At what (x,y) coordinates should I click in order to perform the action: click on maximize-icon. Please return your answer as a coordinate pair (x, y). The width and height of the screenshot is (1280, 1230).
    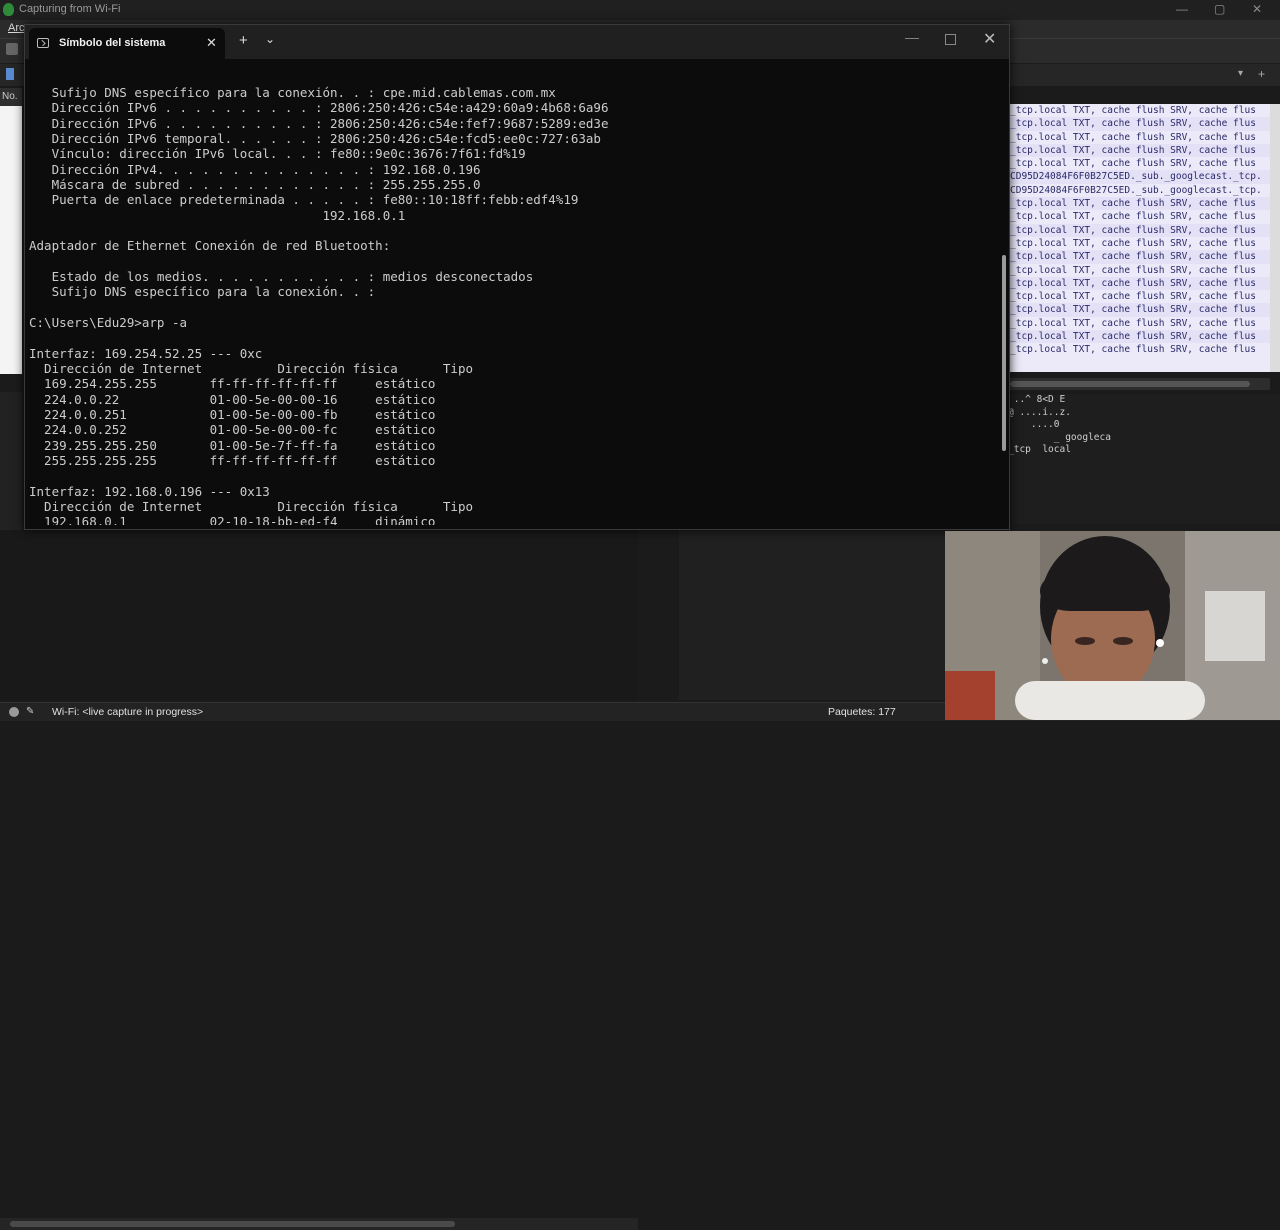
    Looking at the image, I should click on (950, 39).